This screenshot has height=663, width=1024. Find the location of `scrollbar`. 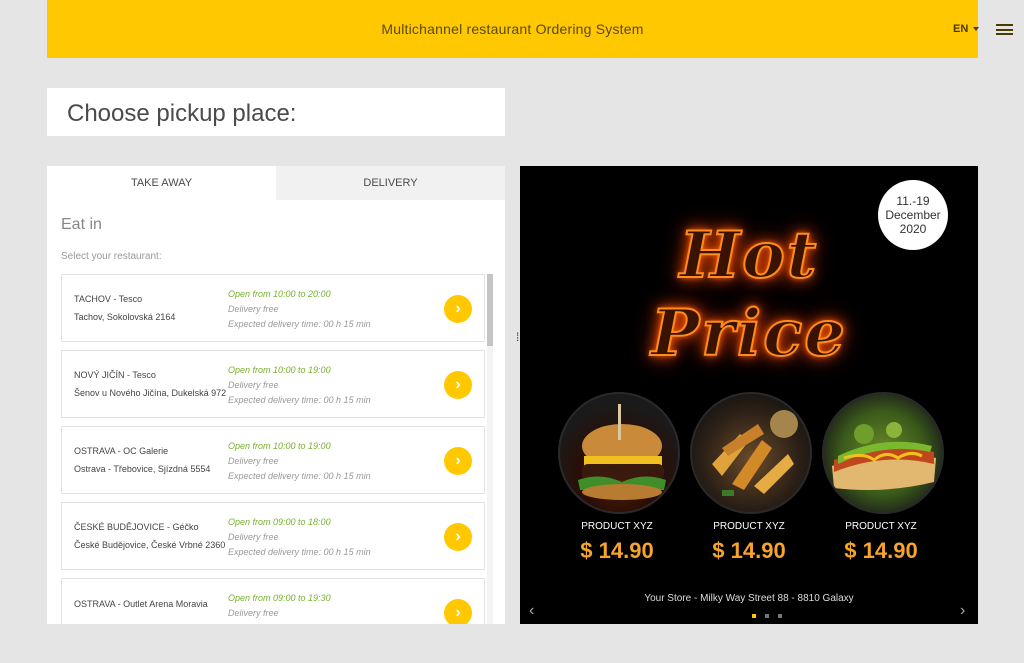

scrollbar is located at coordinates (490, 449).